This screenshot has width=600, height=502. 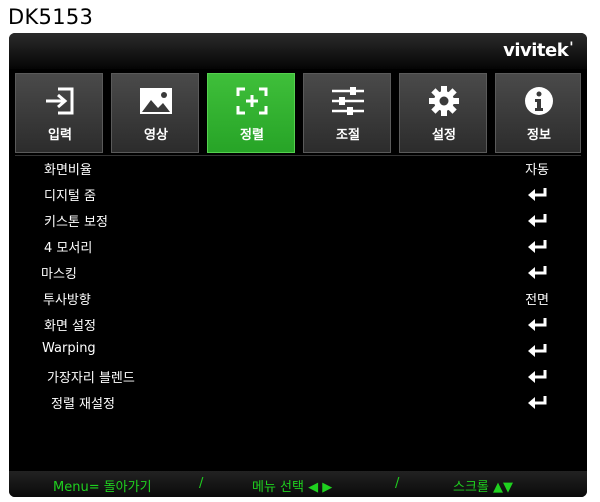 I want to click on brand-logo: vivitek', so click(x=538, y=50).